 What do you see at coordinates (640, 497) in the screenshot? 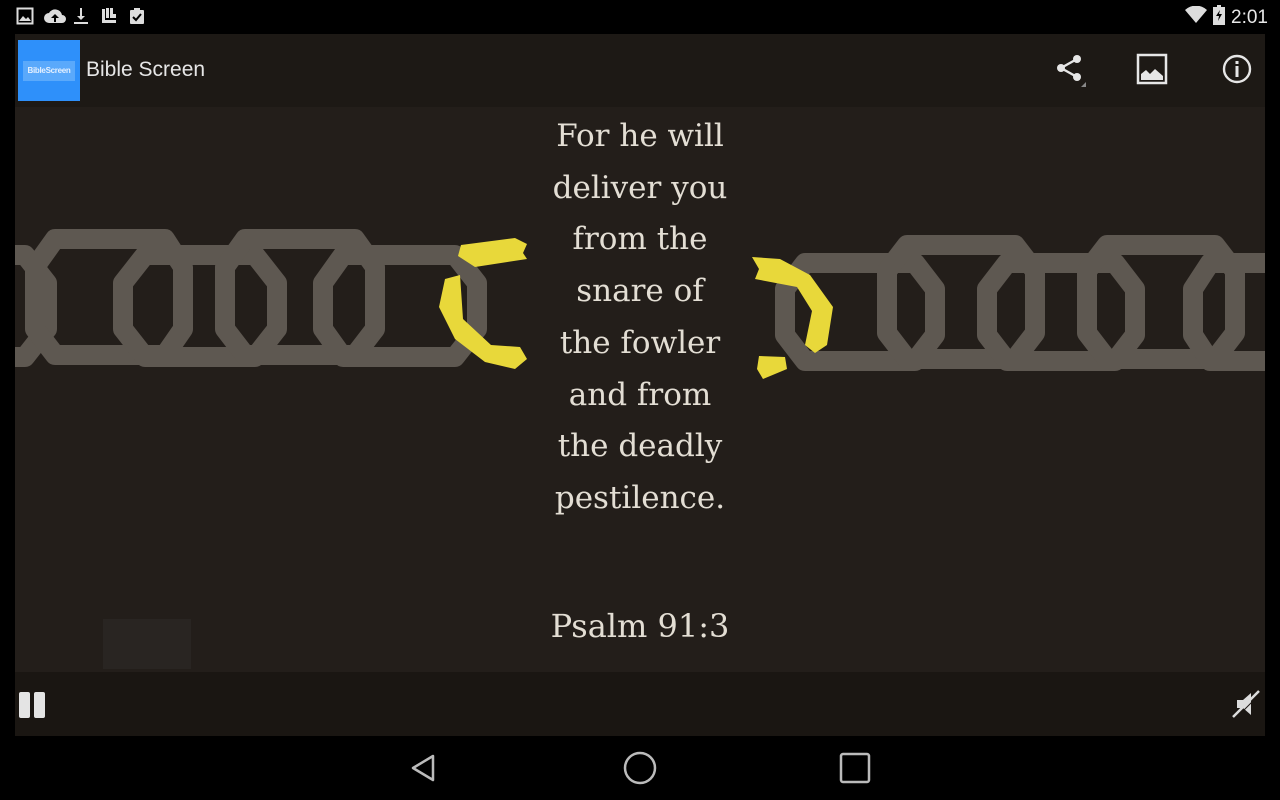
I see `verse-line: pestilence.` at bounding box center [640, 497].